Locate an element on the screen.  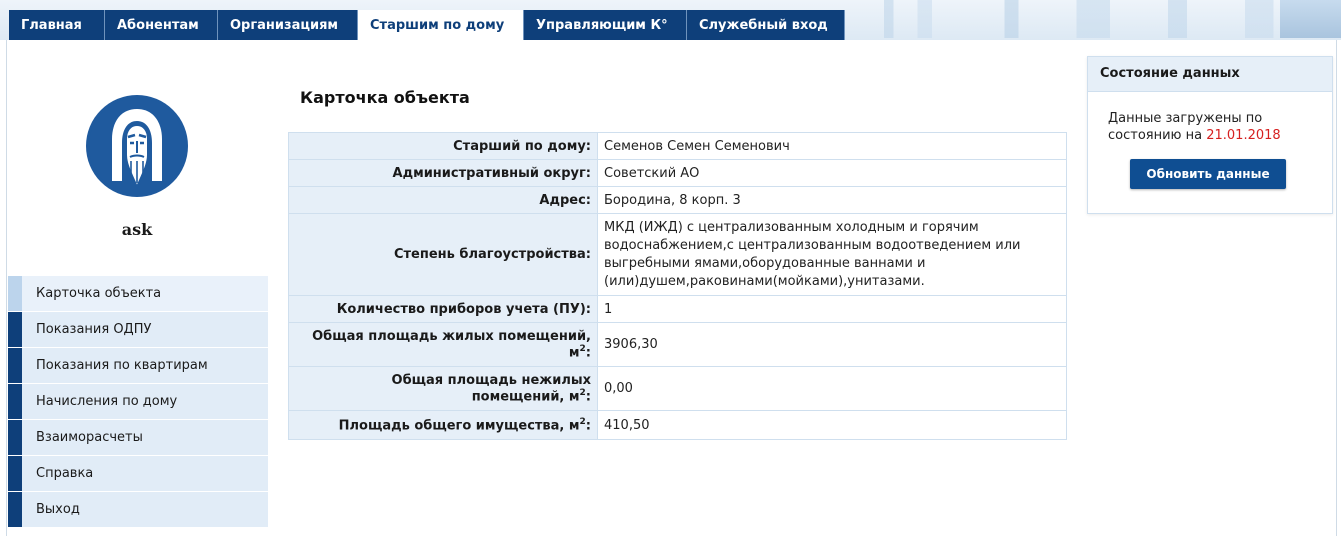
field-value: Семенов Семен Семенович is located at coordinates (832, 146).